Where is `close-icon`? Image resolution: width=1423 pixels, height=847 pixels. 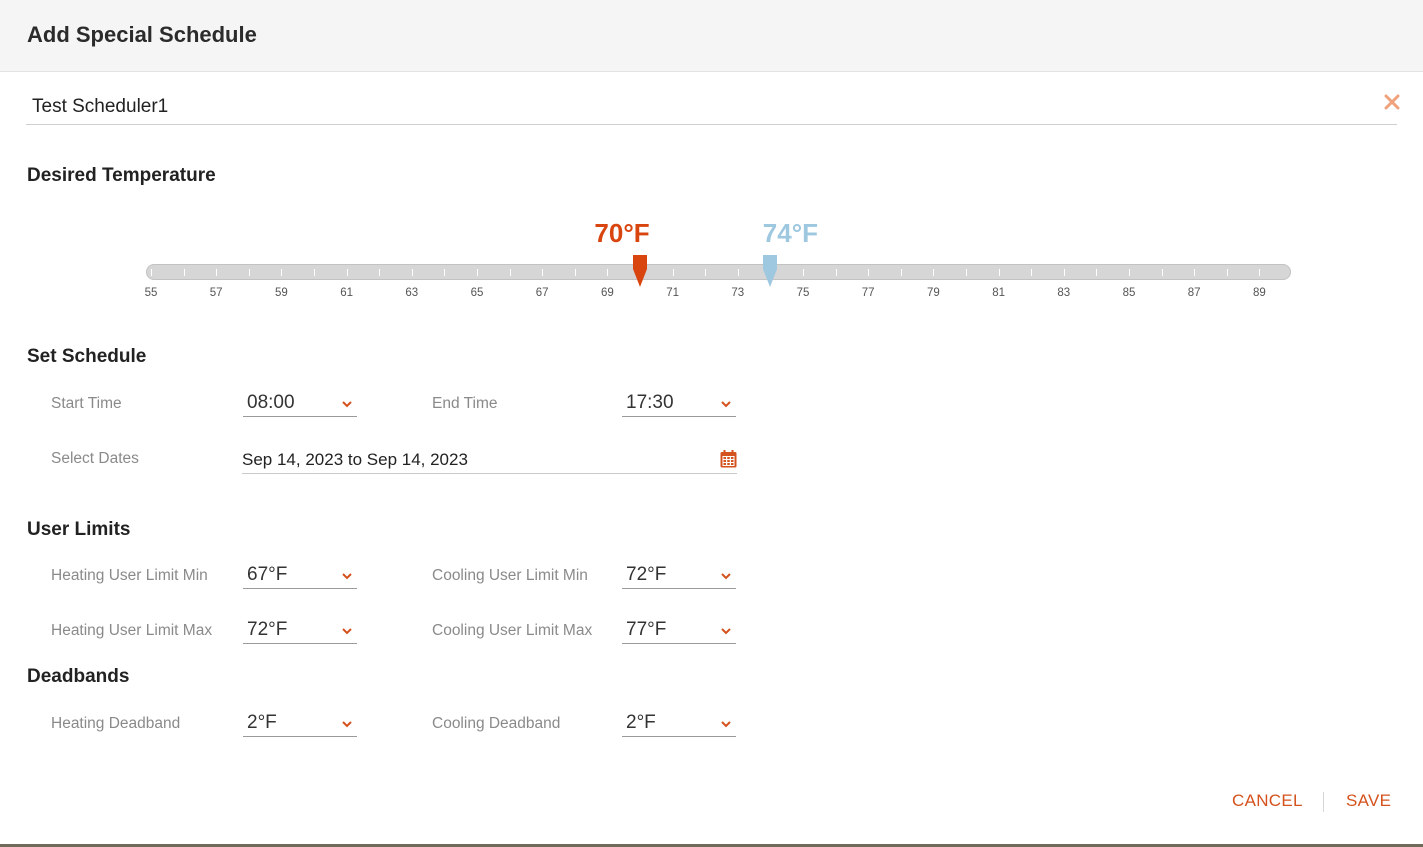
close-icon is located at coordinates (1392, 102).